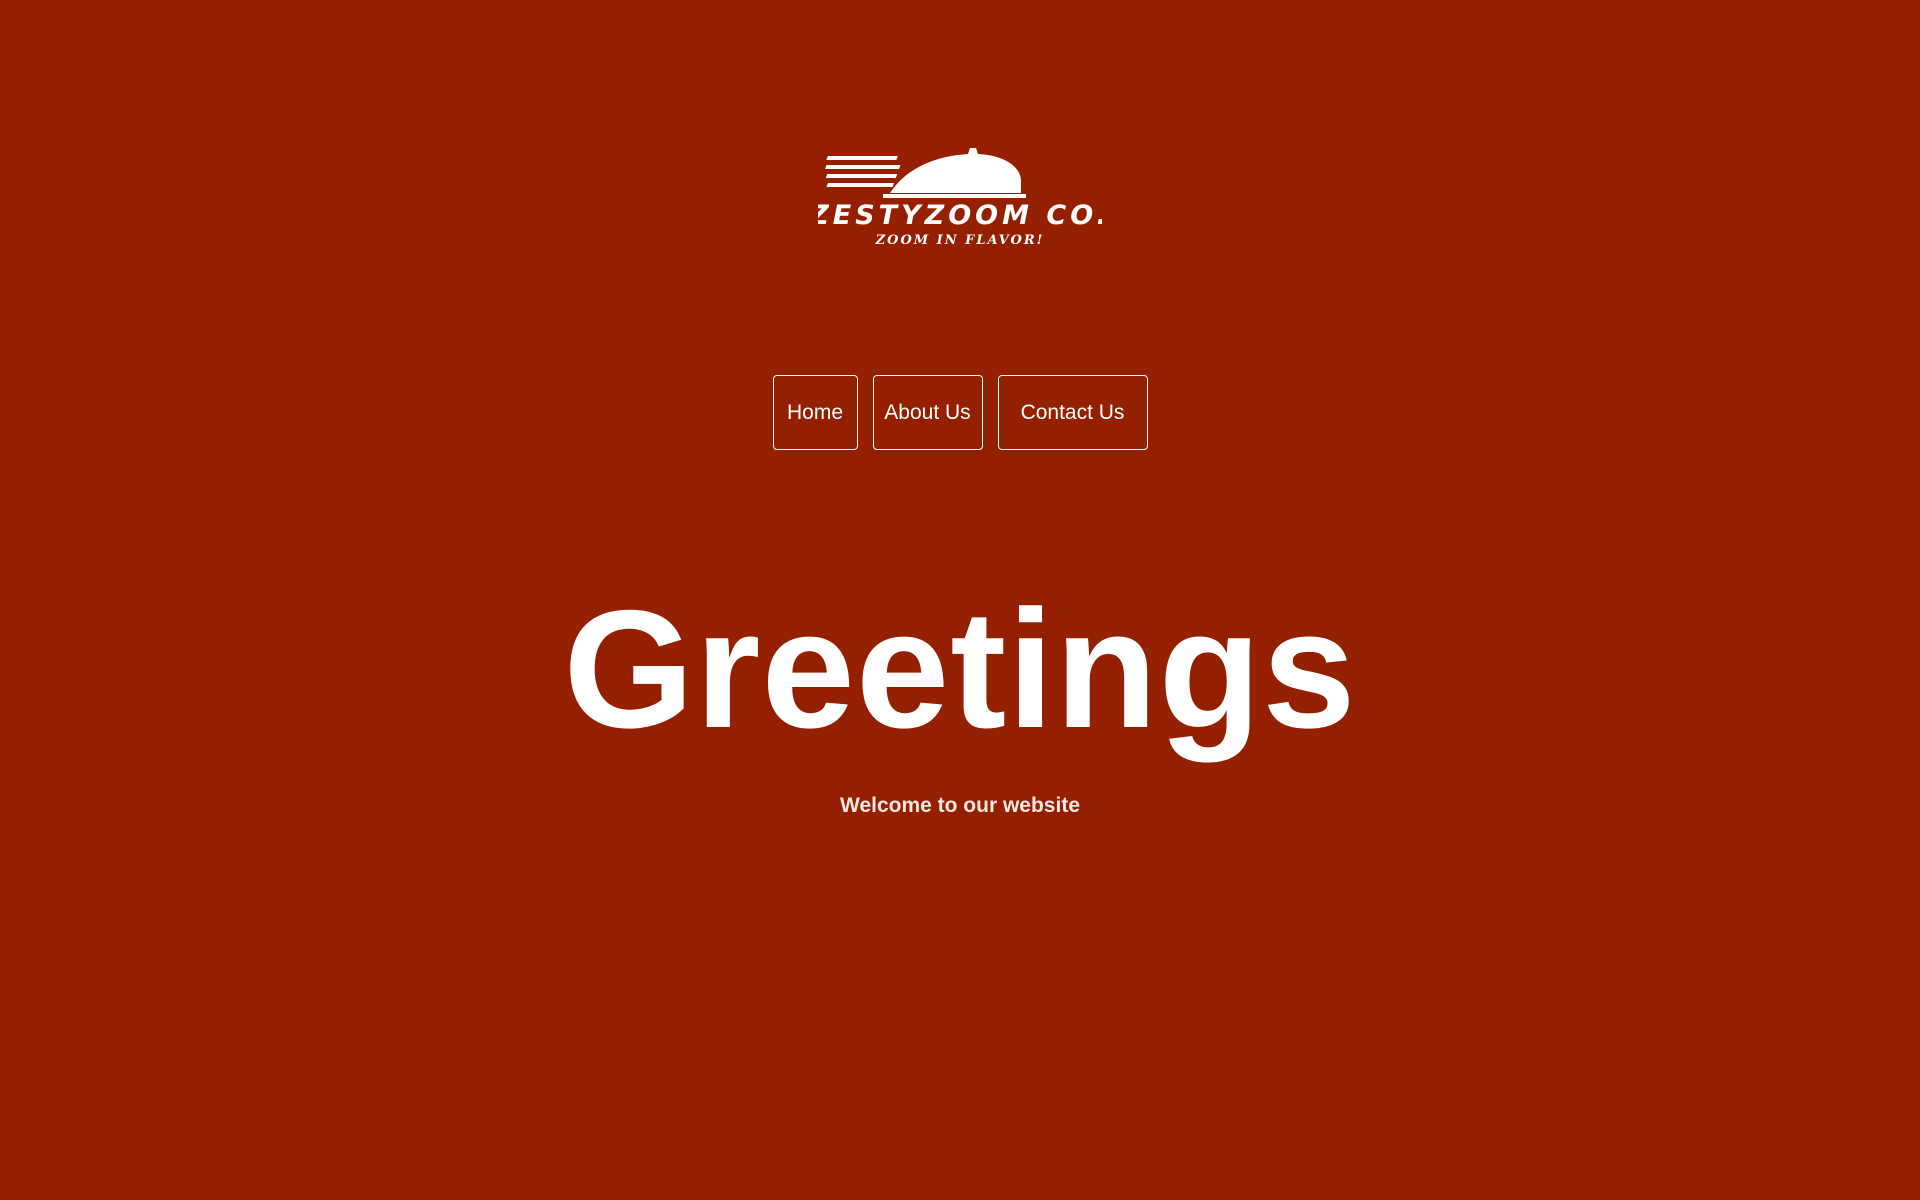 The image size is (1920, 1200). What do you see at coordinates (960, 669) in the screenshot?
I see `hero-title: Greetings` at bounding box center [960, 669].